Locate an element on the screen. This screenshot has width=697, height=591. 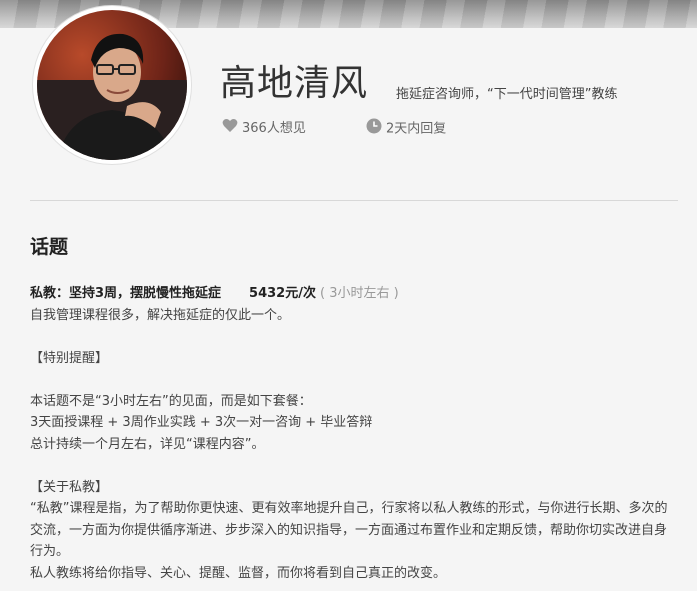
topic-line: 总计持续一个月左右，详见“课程内容”。 is located at coordinates (147, 444).